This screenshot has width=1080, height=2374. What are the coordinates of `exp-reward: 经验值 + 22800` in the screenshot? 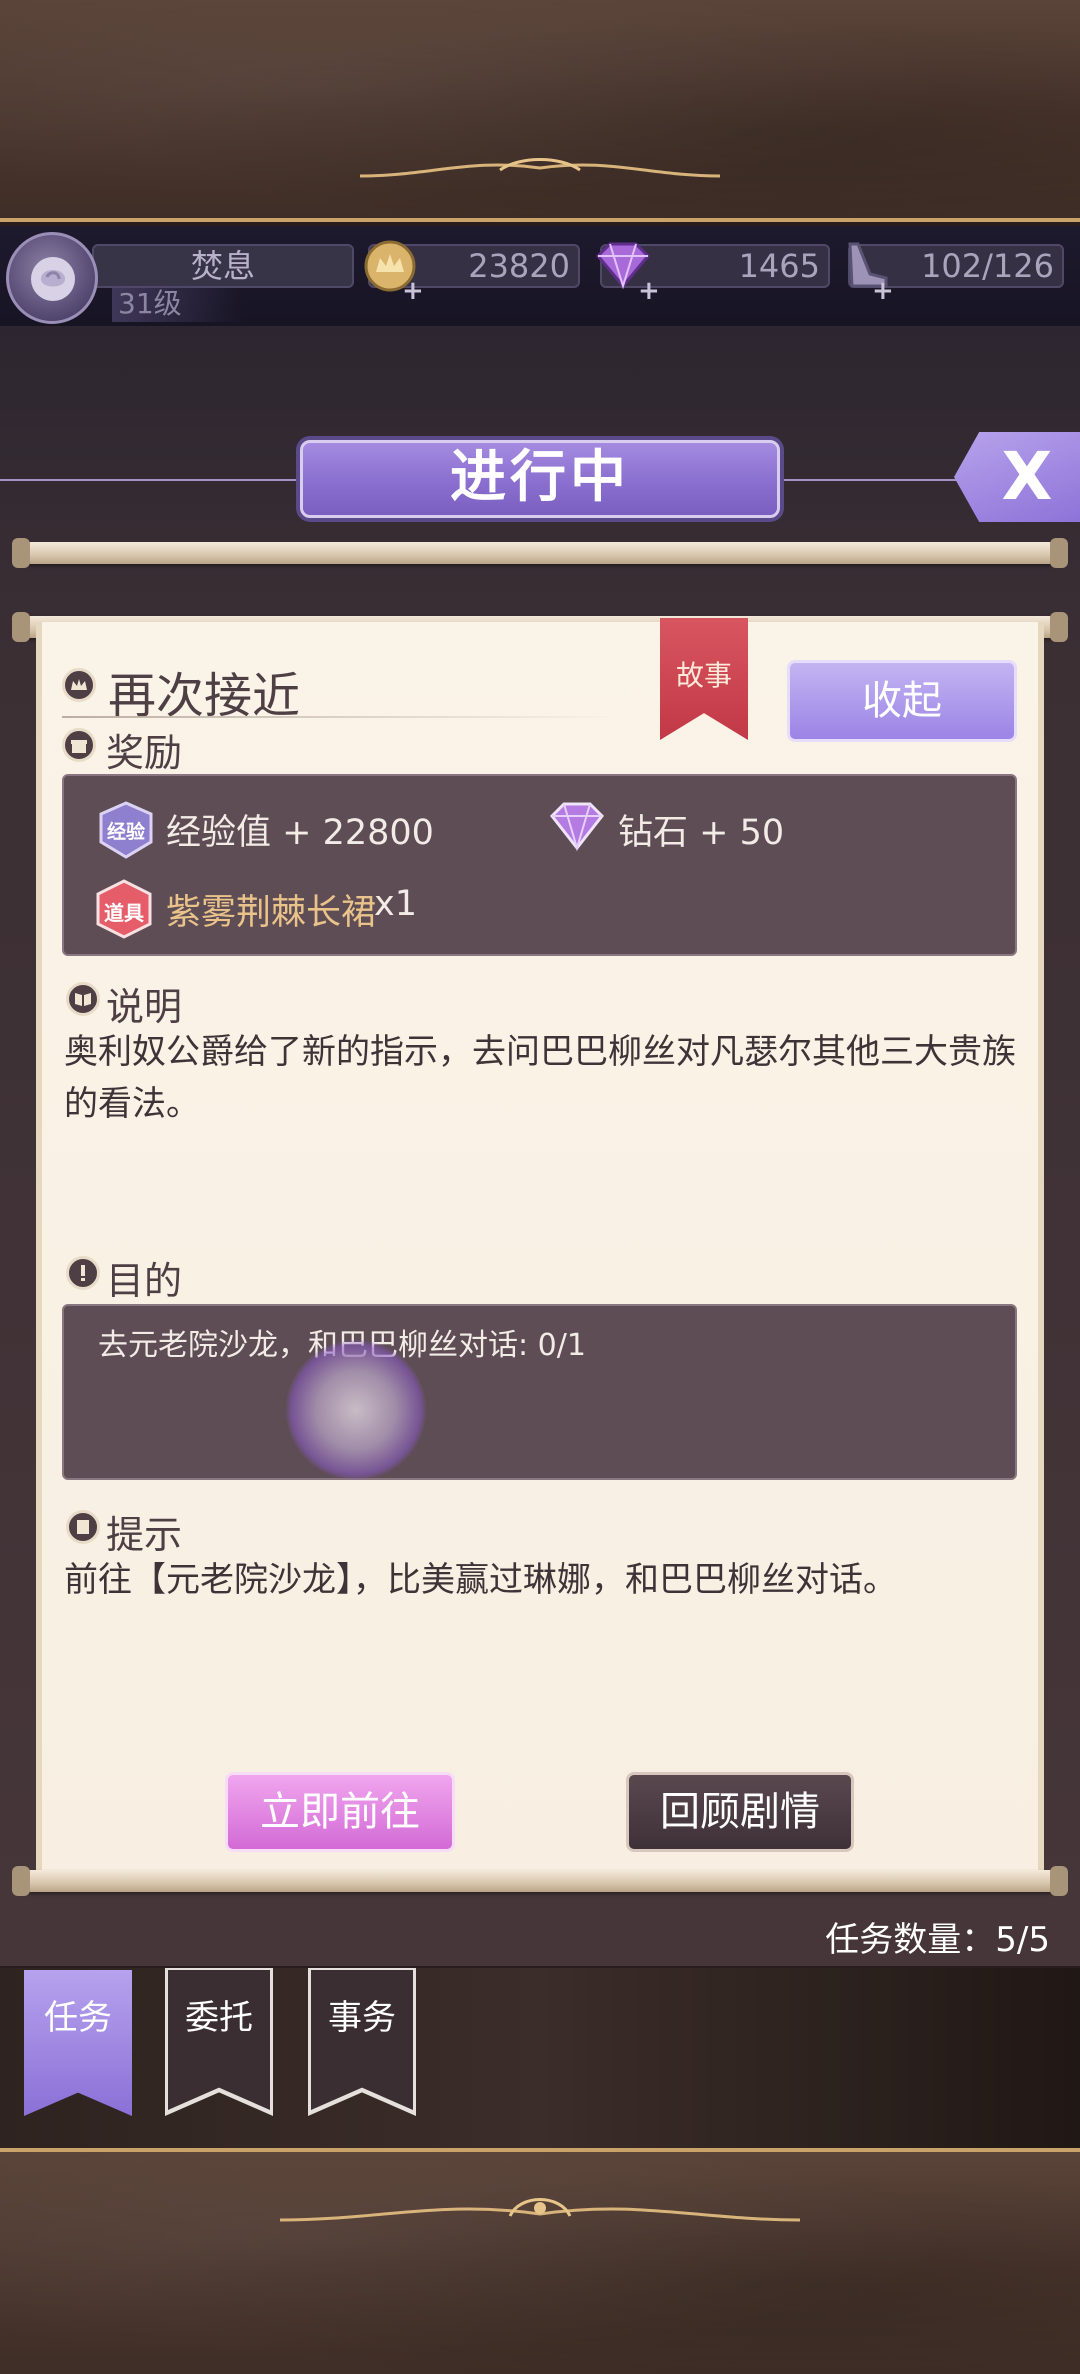 It's located at (300, 833).